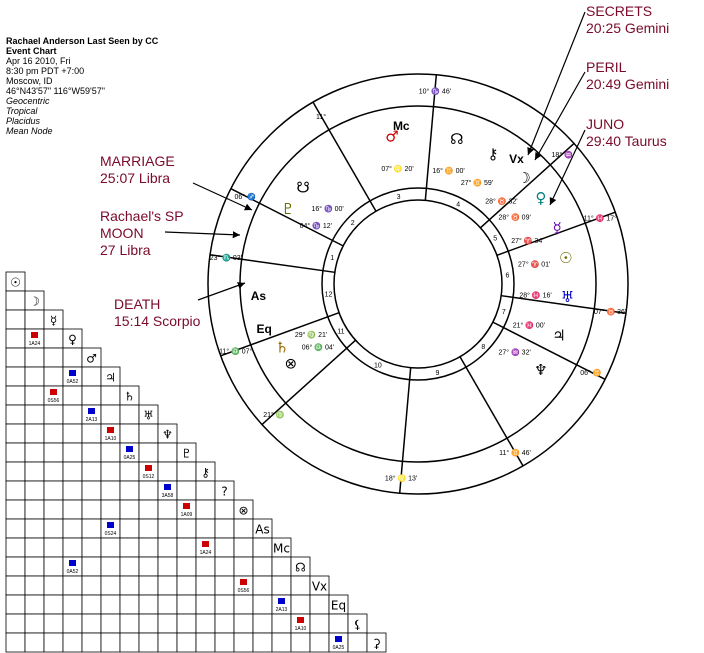 Image resolution: width=704 pixels, height=653 pixels. I want to click on arrow-death, so click(221, 291).